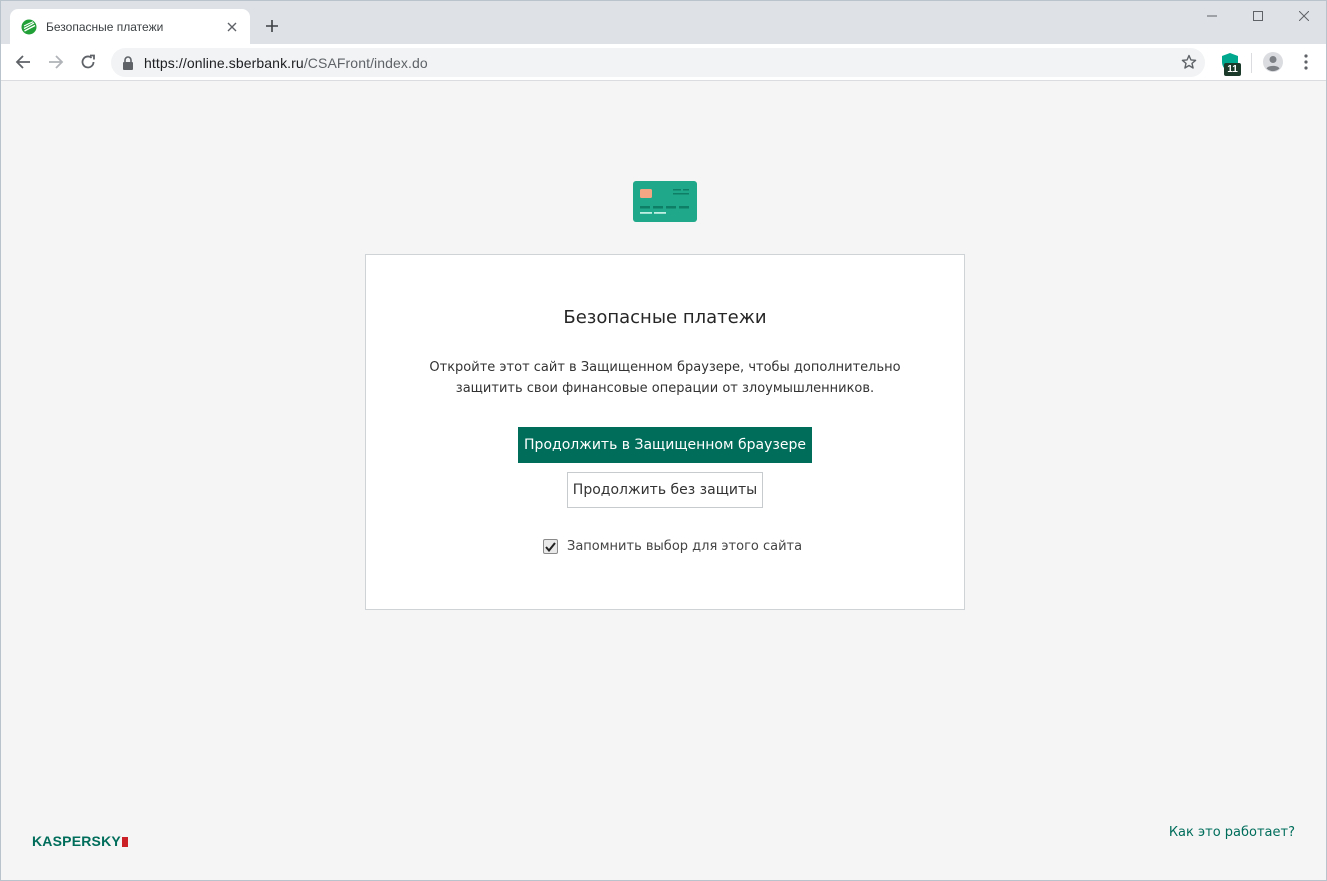 The width and height of the screenshot is (1327, 881). Describe the element at coordinates (128, 62) in the screenshot. I see `lock-icon` at that location.